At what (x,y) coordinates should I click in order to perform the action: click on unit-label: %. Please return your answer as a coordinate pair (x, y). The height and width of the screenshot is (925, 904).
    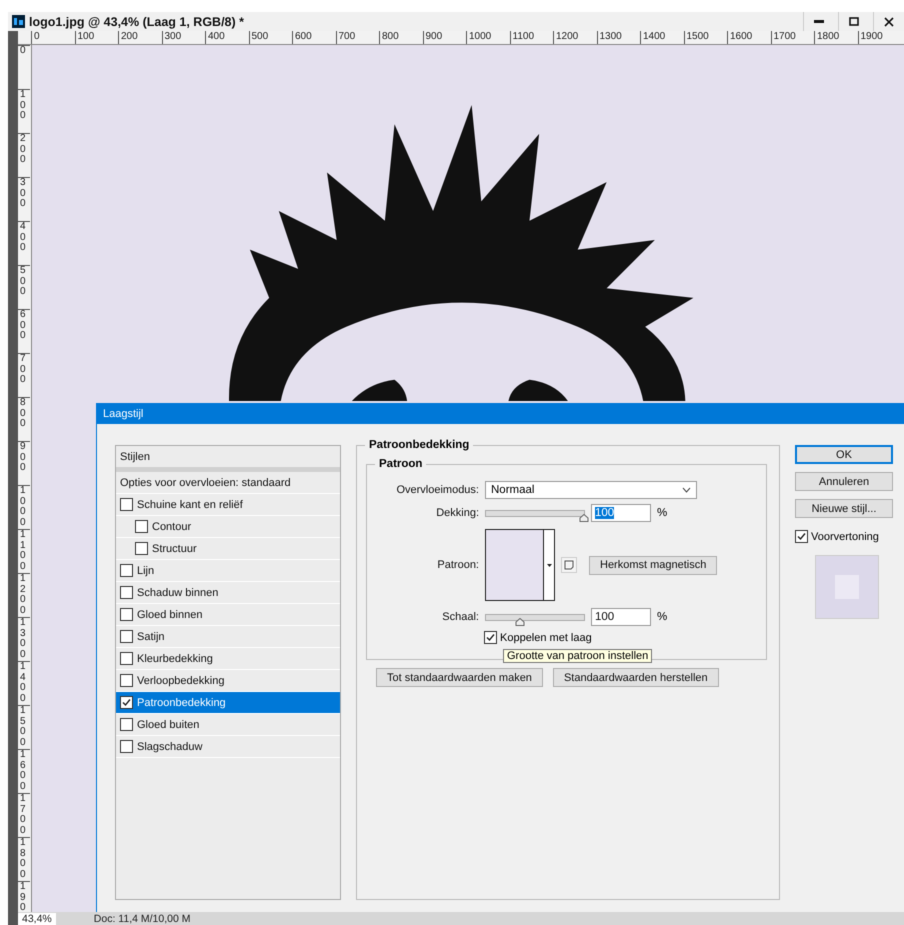
    Looking at the image, I should click on (662, 513).